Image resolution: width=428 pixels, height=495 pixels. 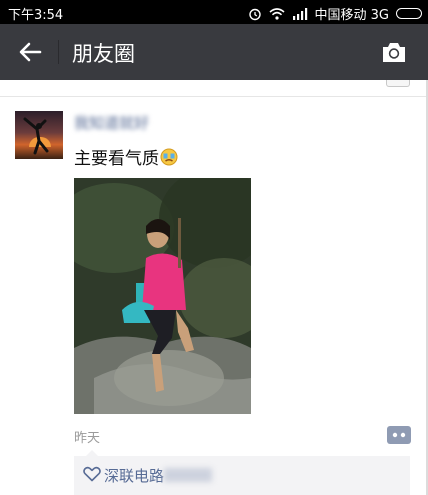 I want to click on status-right: 中国移动 3G, so click(x=335, y=13).